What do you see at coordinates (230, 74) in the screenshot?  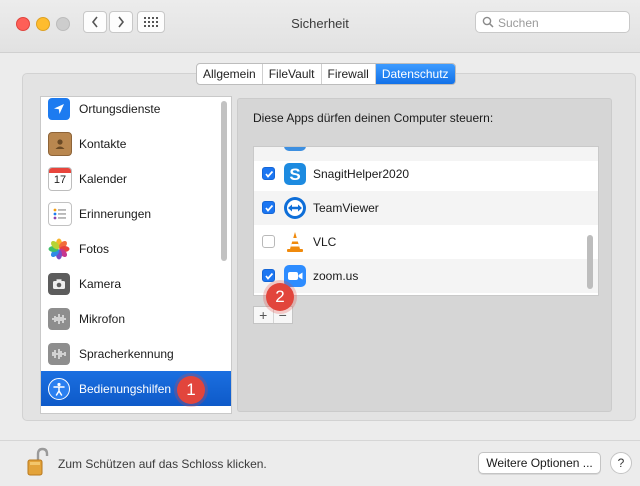 I see `tab-allgemein: Allgemein` at bounding box center [230, 74].